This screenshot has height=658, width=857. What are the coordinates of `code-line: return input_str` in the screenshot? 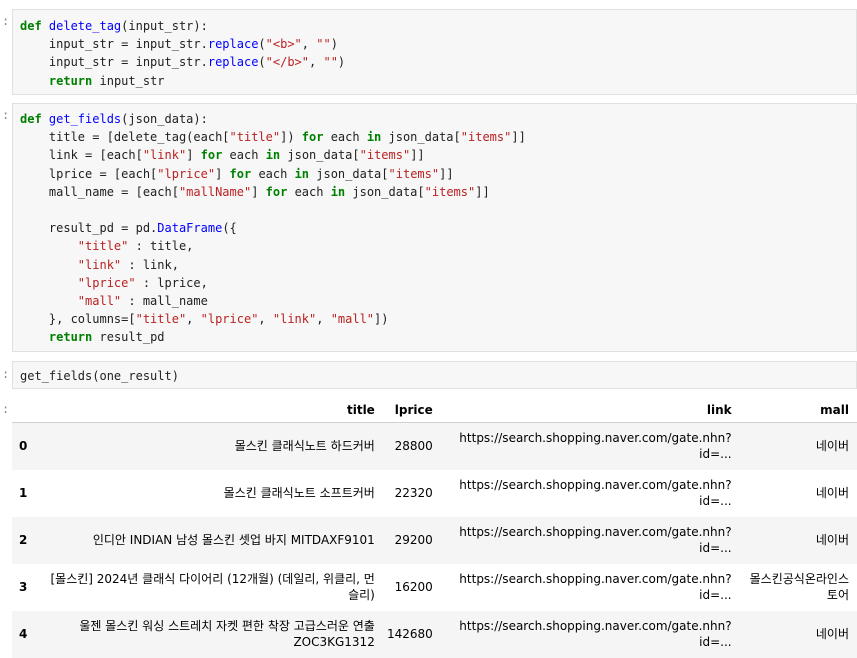 It's located at (92, 81).